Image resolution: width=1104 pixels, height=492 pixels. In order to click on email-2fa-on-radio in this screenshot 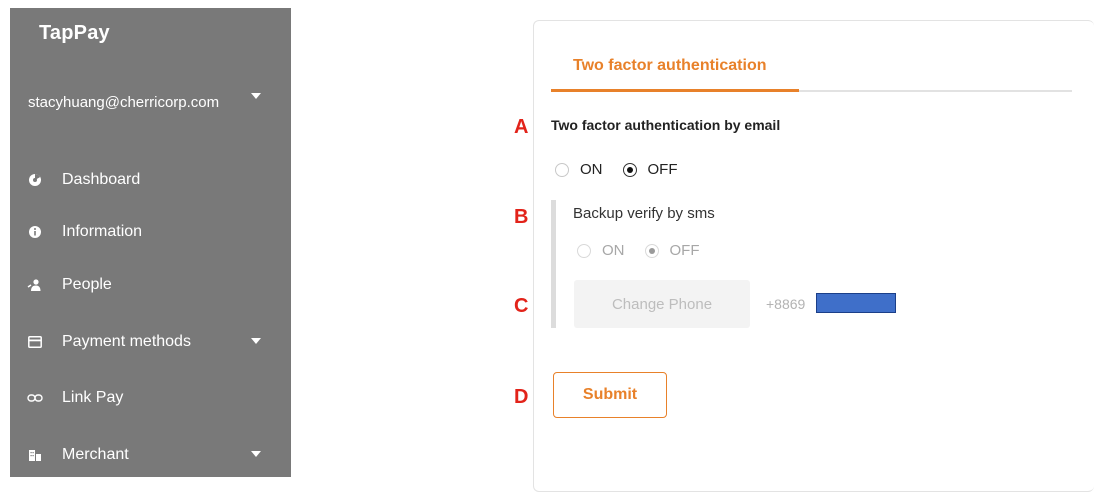, I will do `click(562, 169)`.